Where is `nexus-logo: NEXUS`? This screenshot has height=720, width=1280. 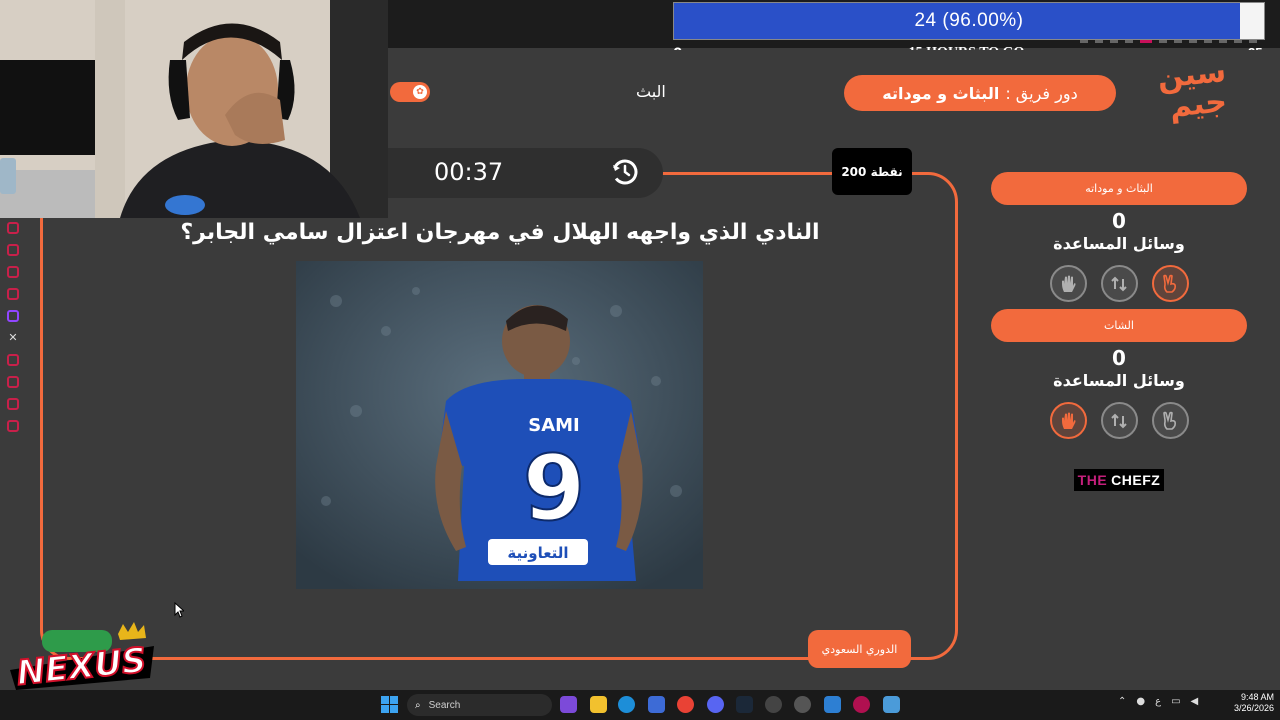 nexus-logo: NEXUS is located at coordinates (84, 658).